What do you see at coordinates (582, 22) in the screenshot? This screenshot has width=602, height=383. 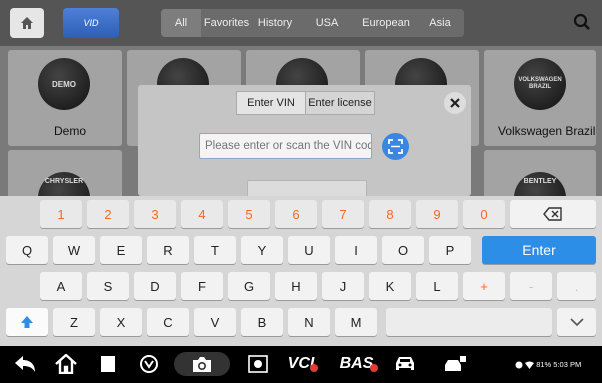 I see `search-icon` at bounding box center [582, 22].